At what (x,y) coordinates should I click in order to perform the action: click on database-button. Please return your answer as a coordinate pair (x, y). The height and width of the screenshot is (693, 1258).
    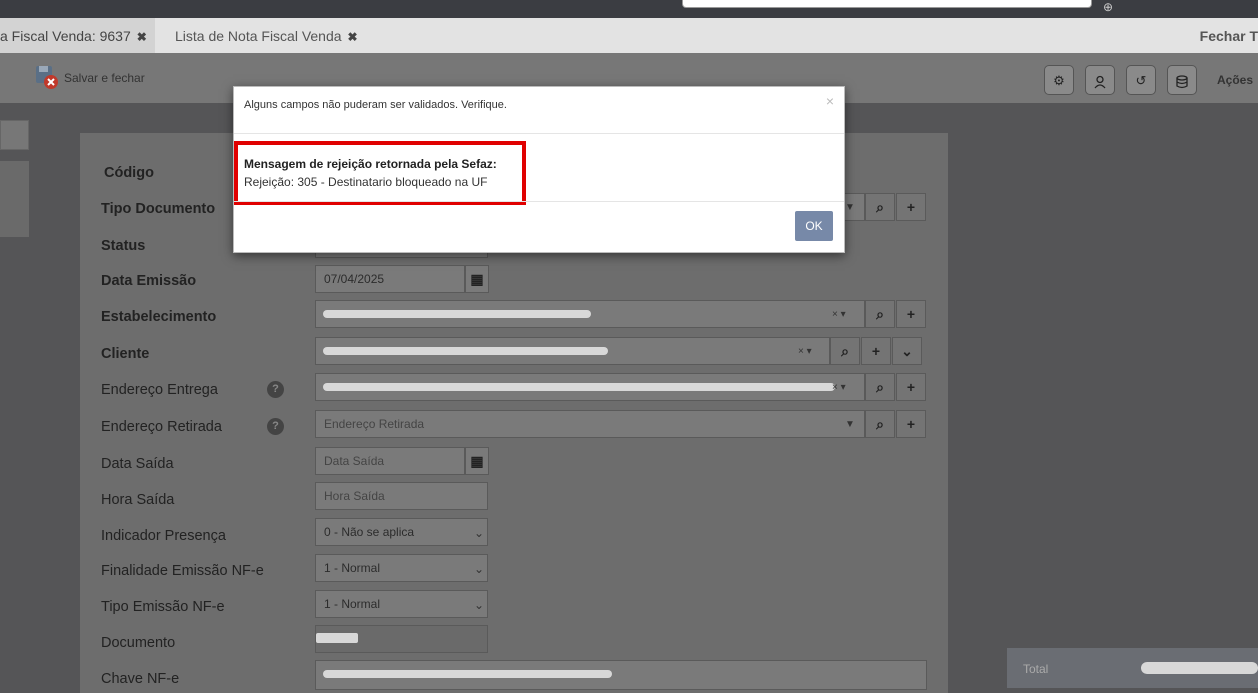
    Looking at the image, I should click on (1182, 80).